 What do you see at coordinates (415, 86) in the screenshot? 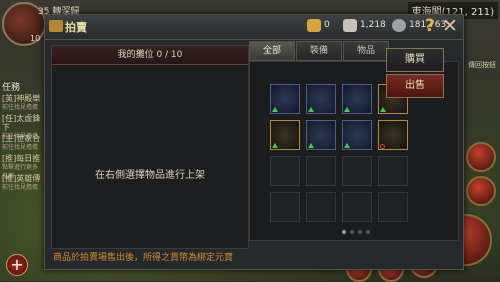
I see `sell-button: 出售` at bounding box center [415, 86].